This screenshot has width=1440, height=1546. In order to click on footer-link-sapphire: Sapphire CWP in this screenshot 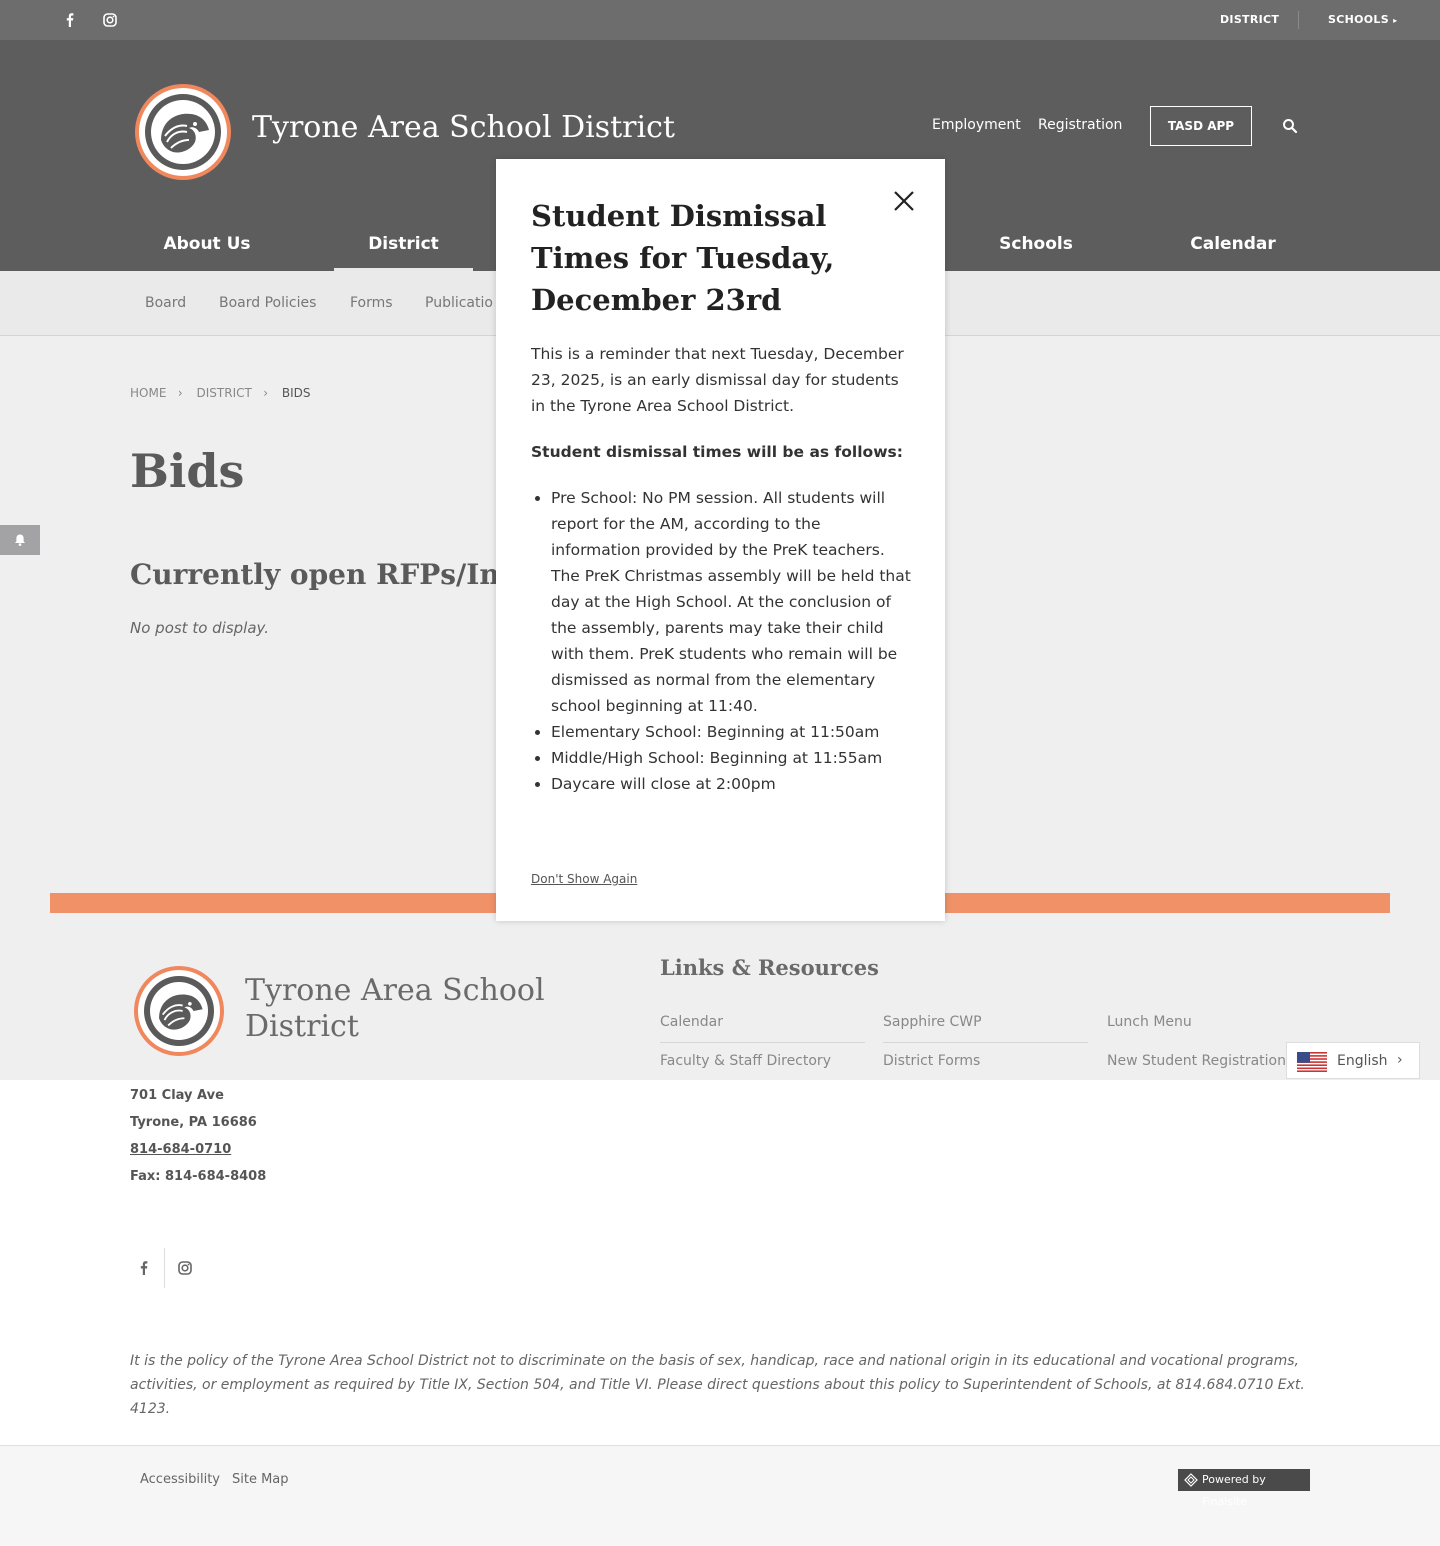, I will do `click(985, 1028)`.